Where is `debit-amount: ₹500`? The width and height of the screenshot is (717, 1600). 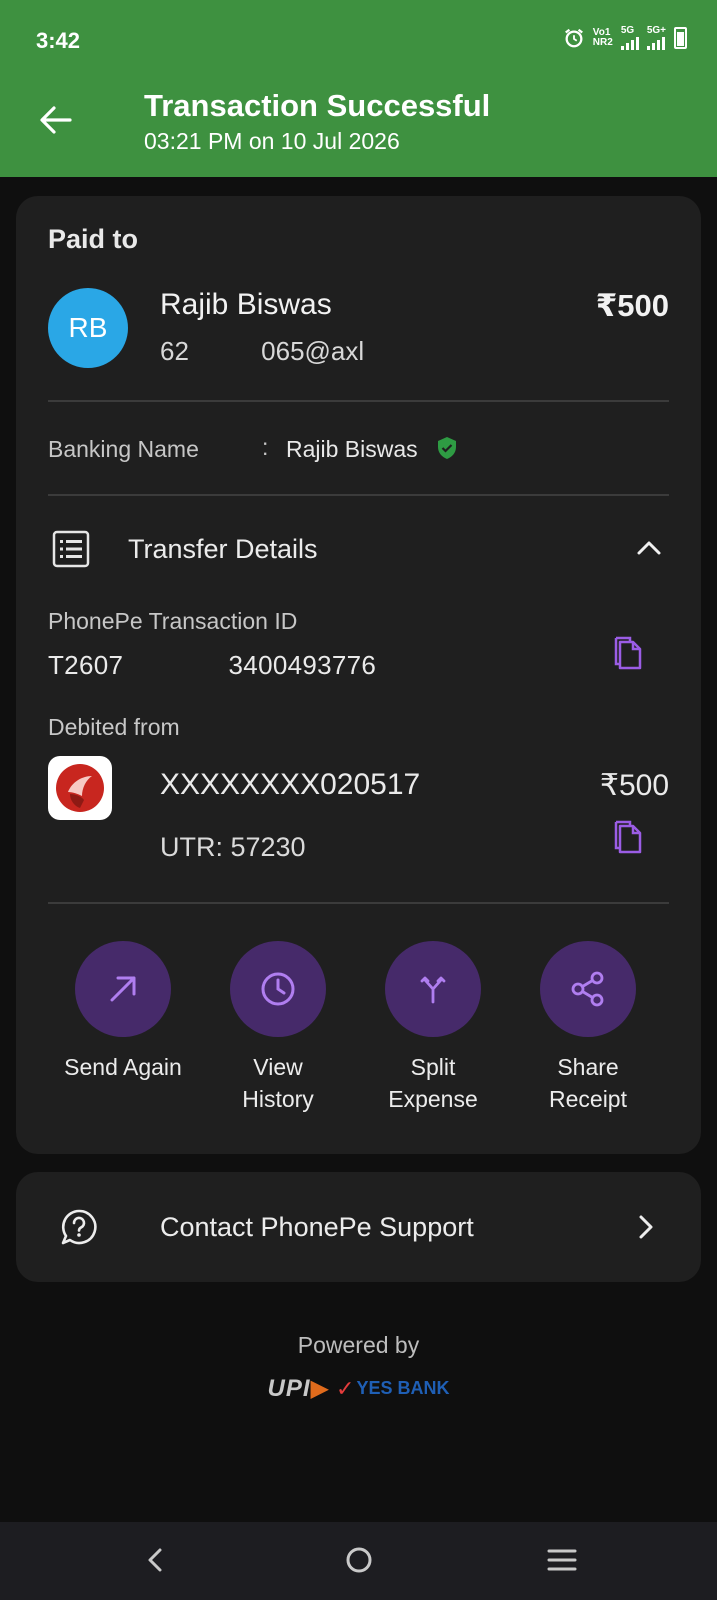 debit-amount: ₹500 is located at coordinates (634, 785).